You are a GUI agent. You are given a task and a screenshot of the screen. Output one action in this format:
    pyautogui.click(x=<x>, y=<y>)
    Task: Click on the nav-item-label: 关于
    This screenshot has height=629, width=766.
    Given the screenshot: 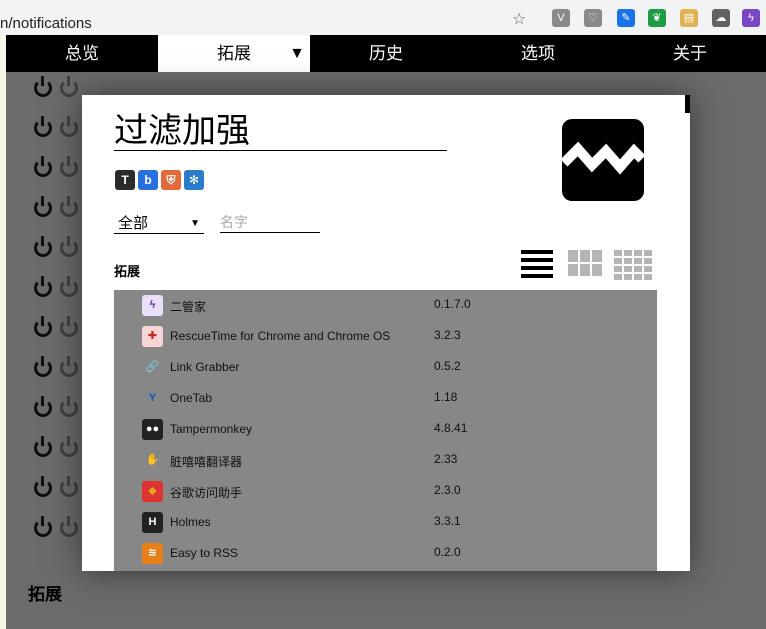 What is the action you would take?
    pyautogui.click(x=690, y=53)
    